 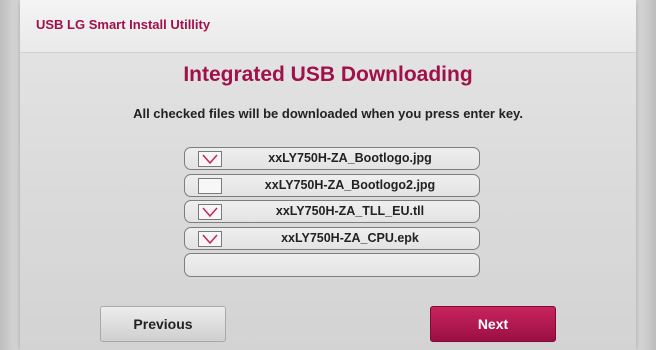 What do you see at coordinates (350, 237) in the screenshot?
I see `file-name: xxLY750H-ZA_CPU.epk` at bounding box center [350, 237].